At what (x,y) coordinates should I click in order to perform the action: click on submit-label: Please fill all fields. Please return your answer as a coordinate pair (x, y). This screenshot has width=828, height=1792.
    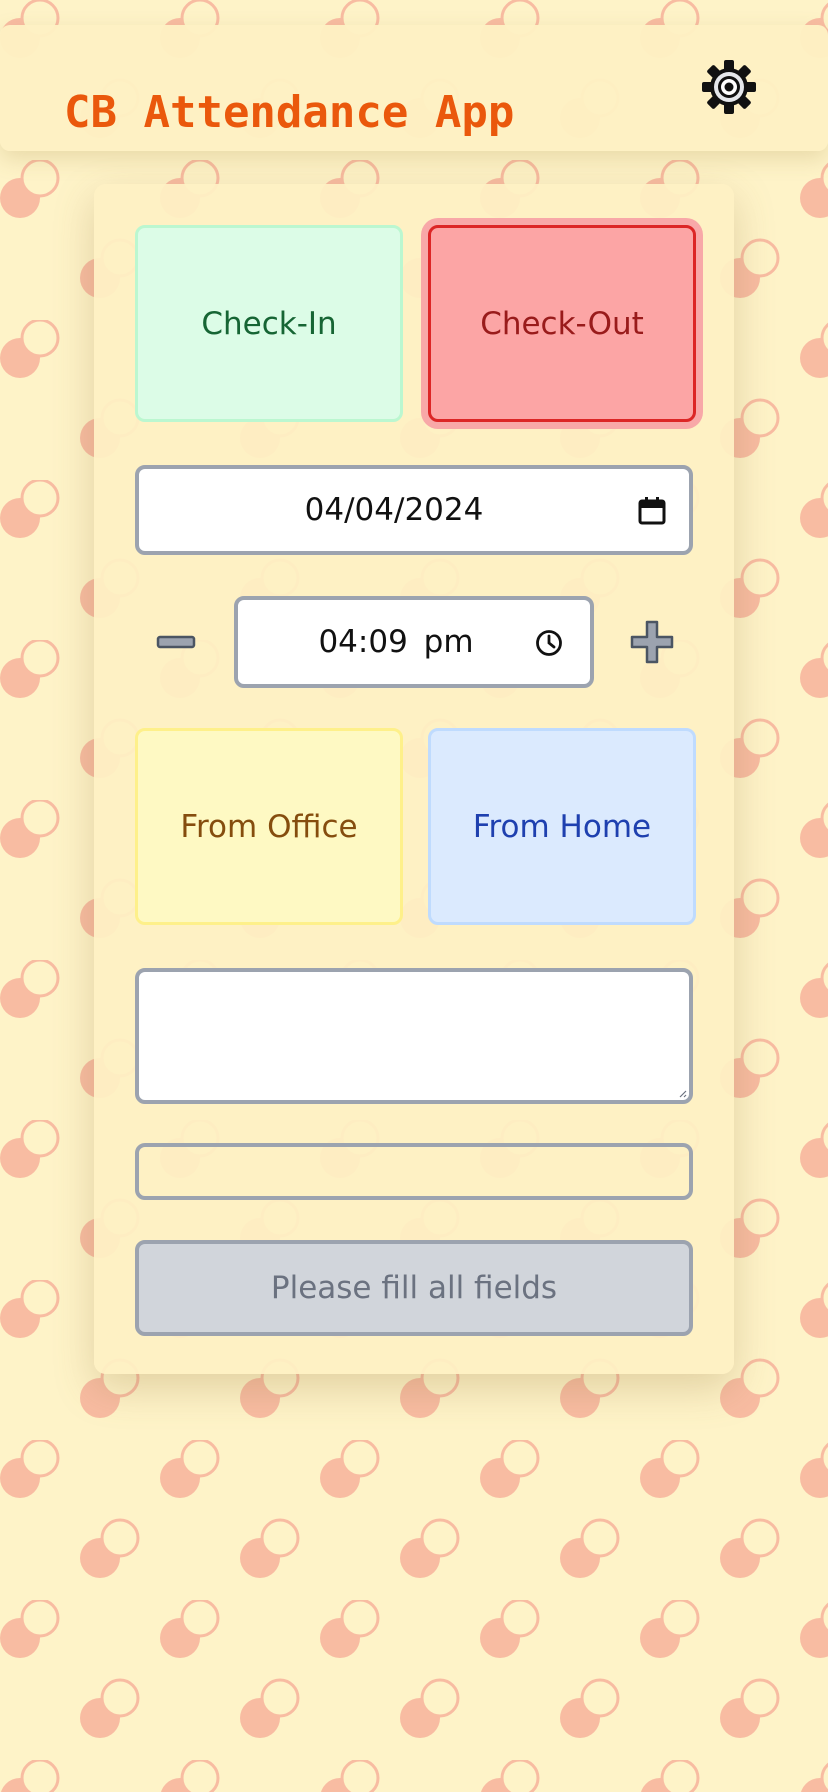
    Looking at the image, I should click on (414, 1288).